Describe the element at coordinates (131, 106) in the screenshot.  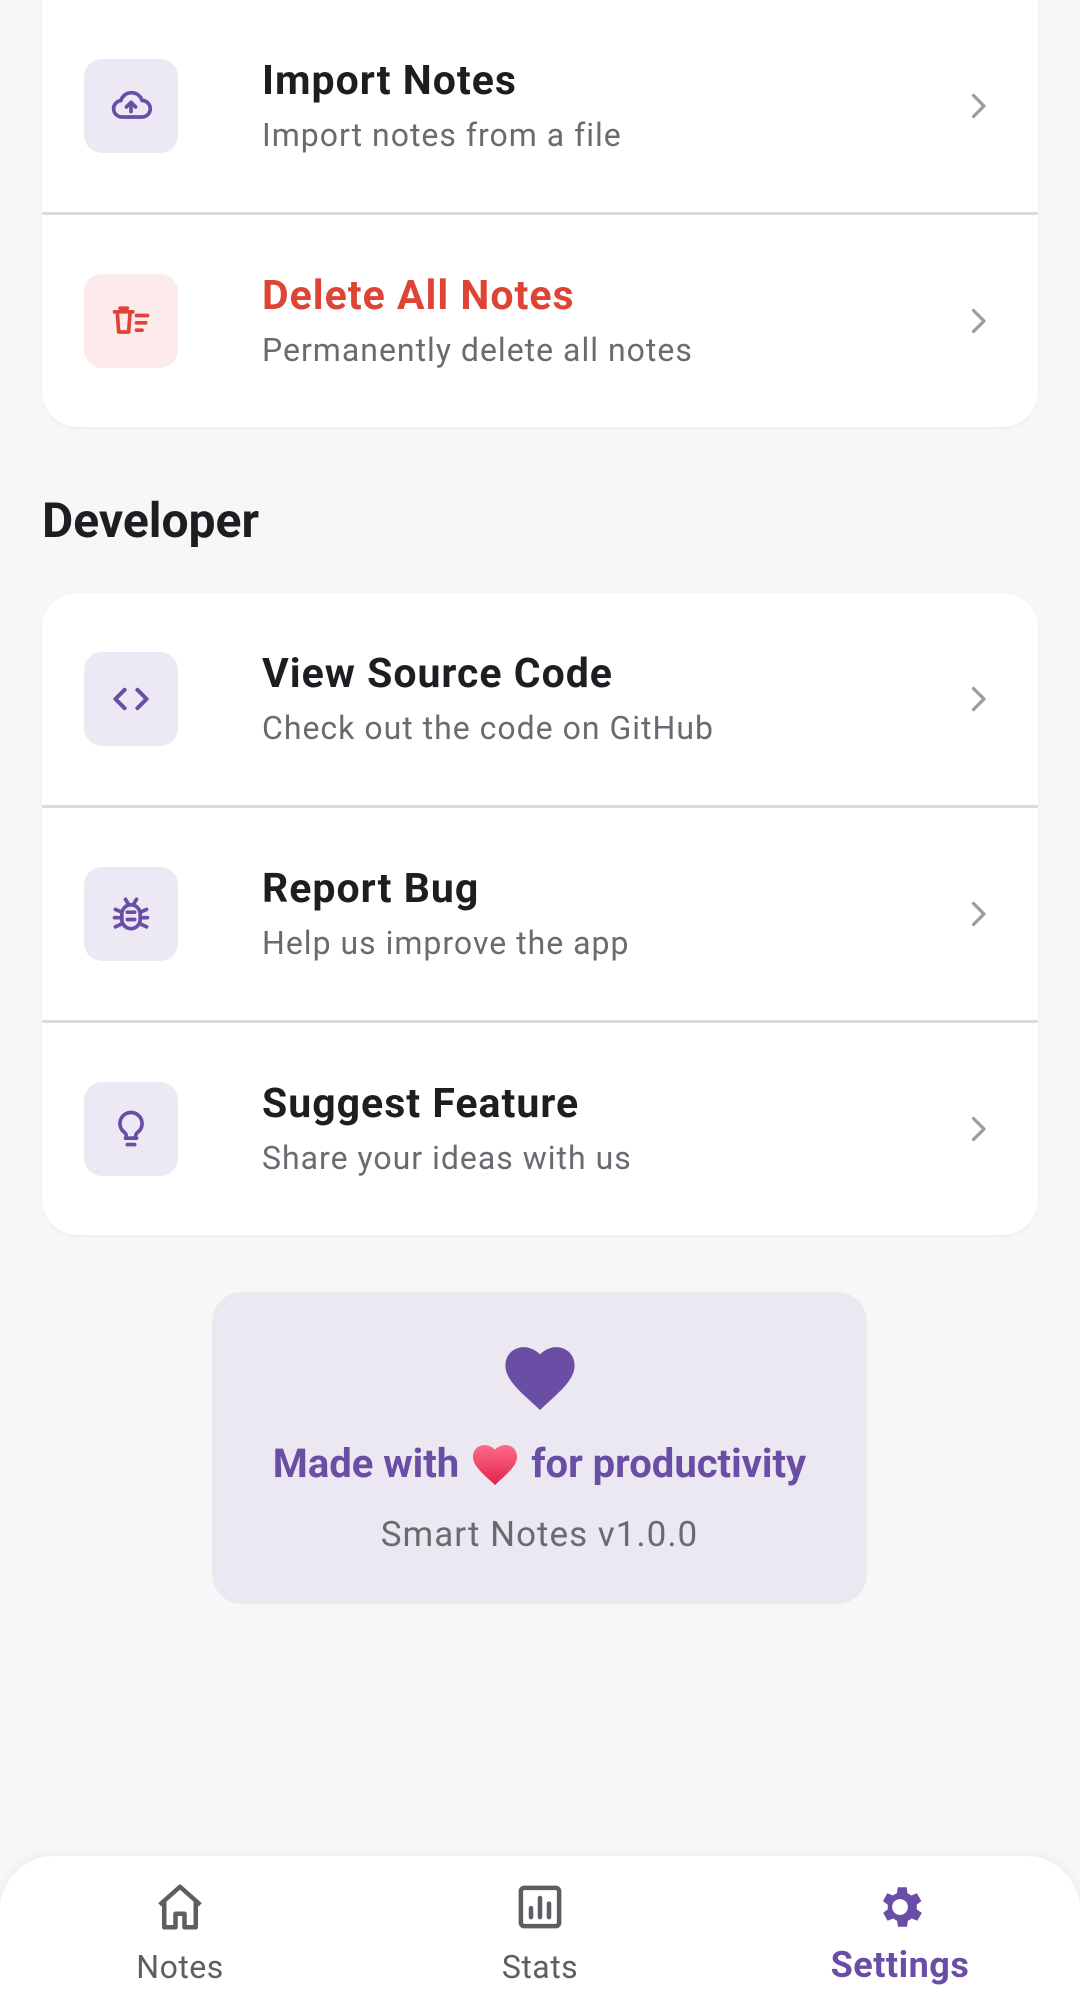
I see `cloud-upload-icon` at that location.